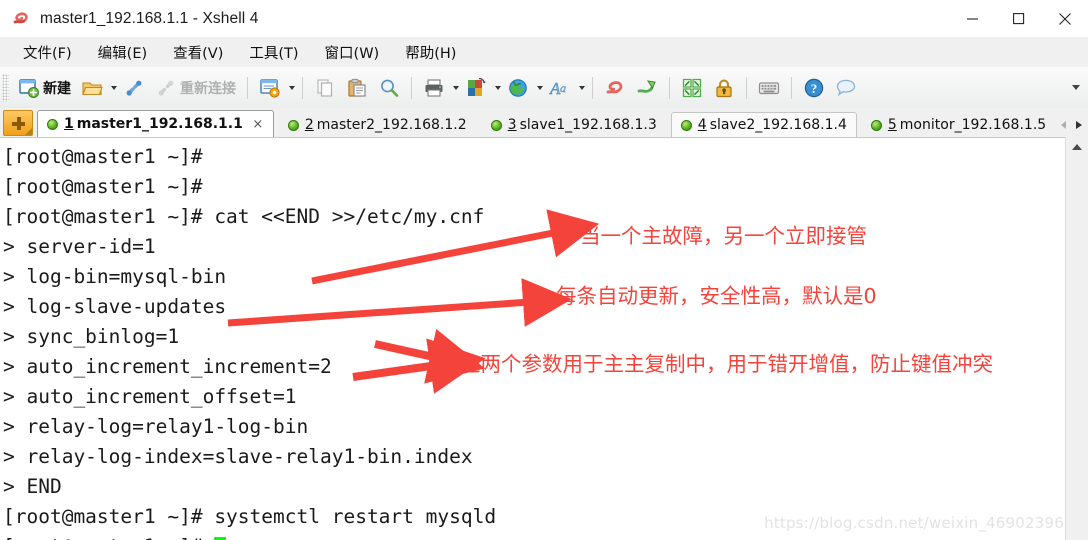 The height and width of the screenshot is (540, 1088). What do you see at coordinates (92, 87) in the screenshot?
I see `open-session-button` at bounding box center [92, 87].